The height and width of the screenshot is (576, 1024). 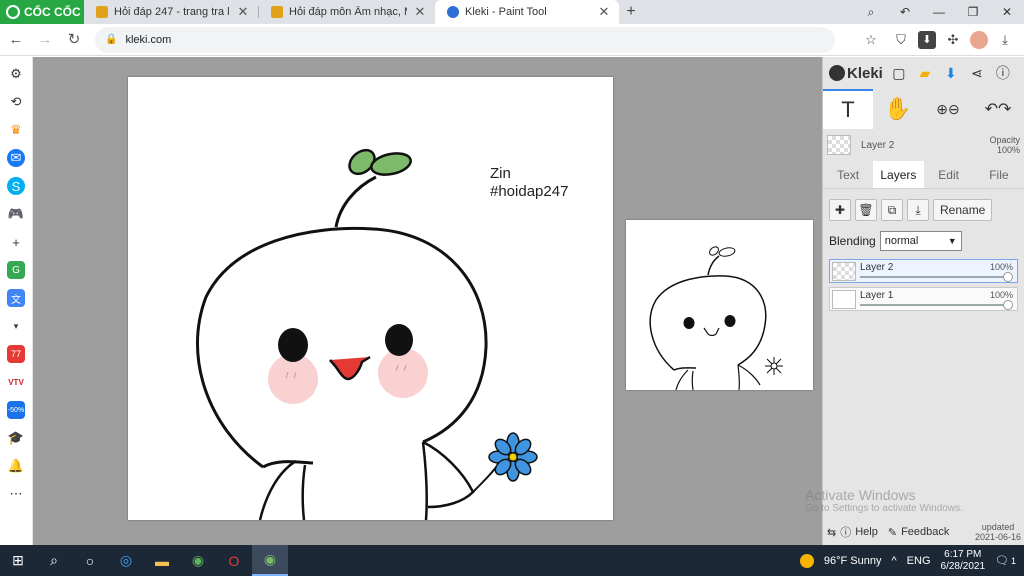 I want to click on feedback-pencil-icon: ✎, so click(x=892, y=532).